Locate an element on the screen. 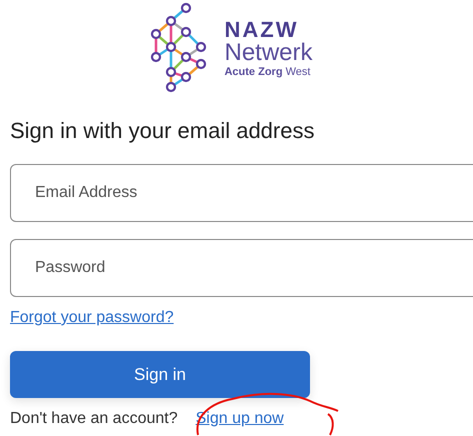 This screenshot has width=473, height=436. logo-tagline: Acute Zorg West is located at coordinates (268, 72).